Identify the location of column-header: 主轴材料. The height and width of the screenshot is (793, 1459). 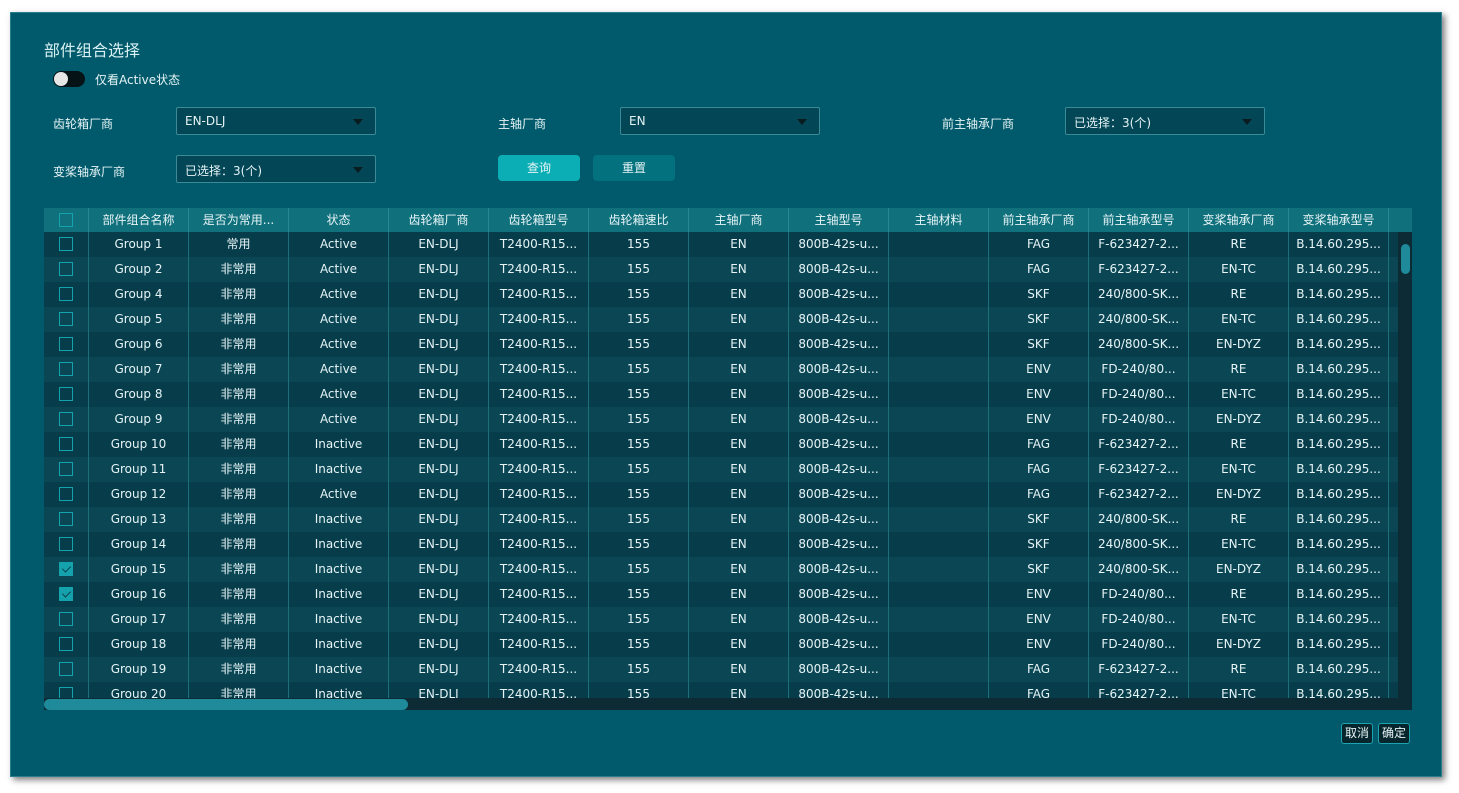
(939, 220).